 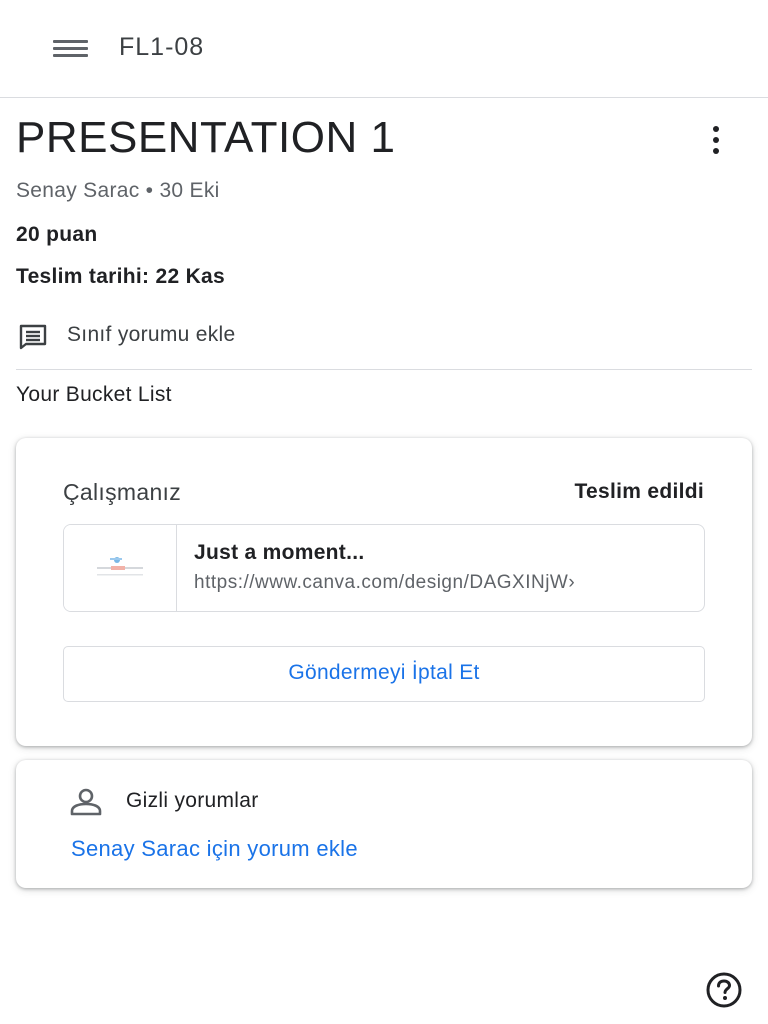 I want to click on hamburger-menu-icon, so click(x=70, y=49).